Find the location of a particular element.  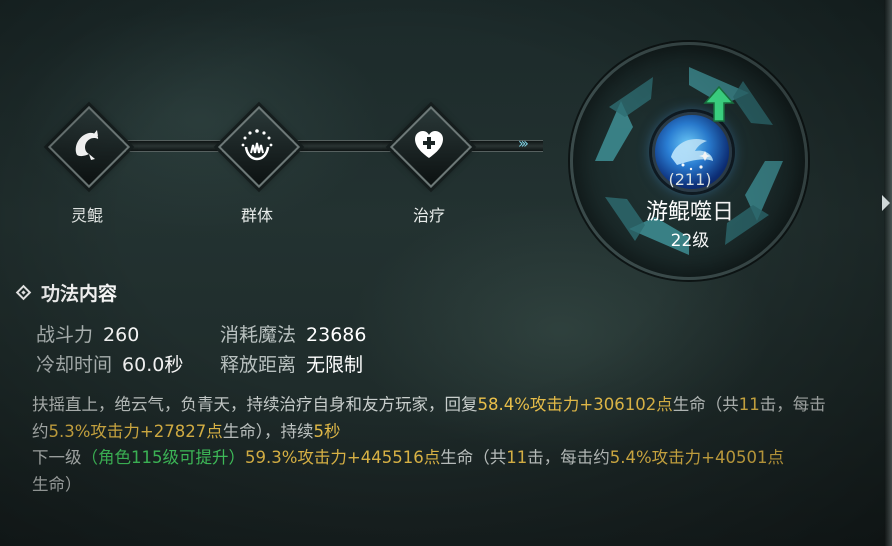

next-level-label: 下一级 is located at coordinates (57, 457).